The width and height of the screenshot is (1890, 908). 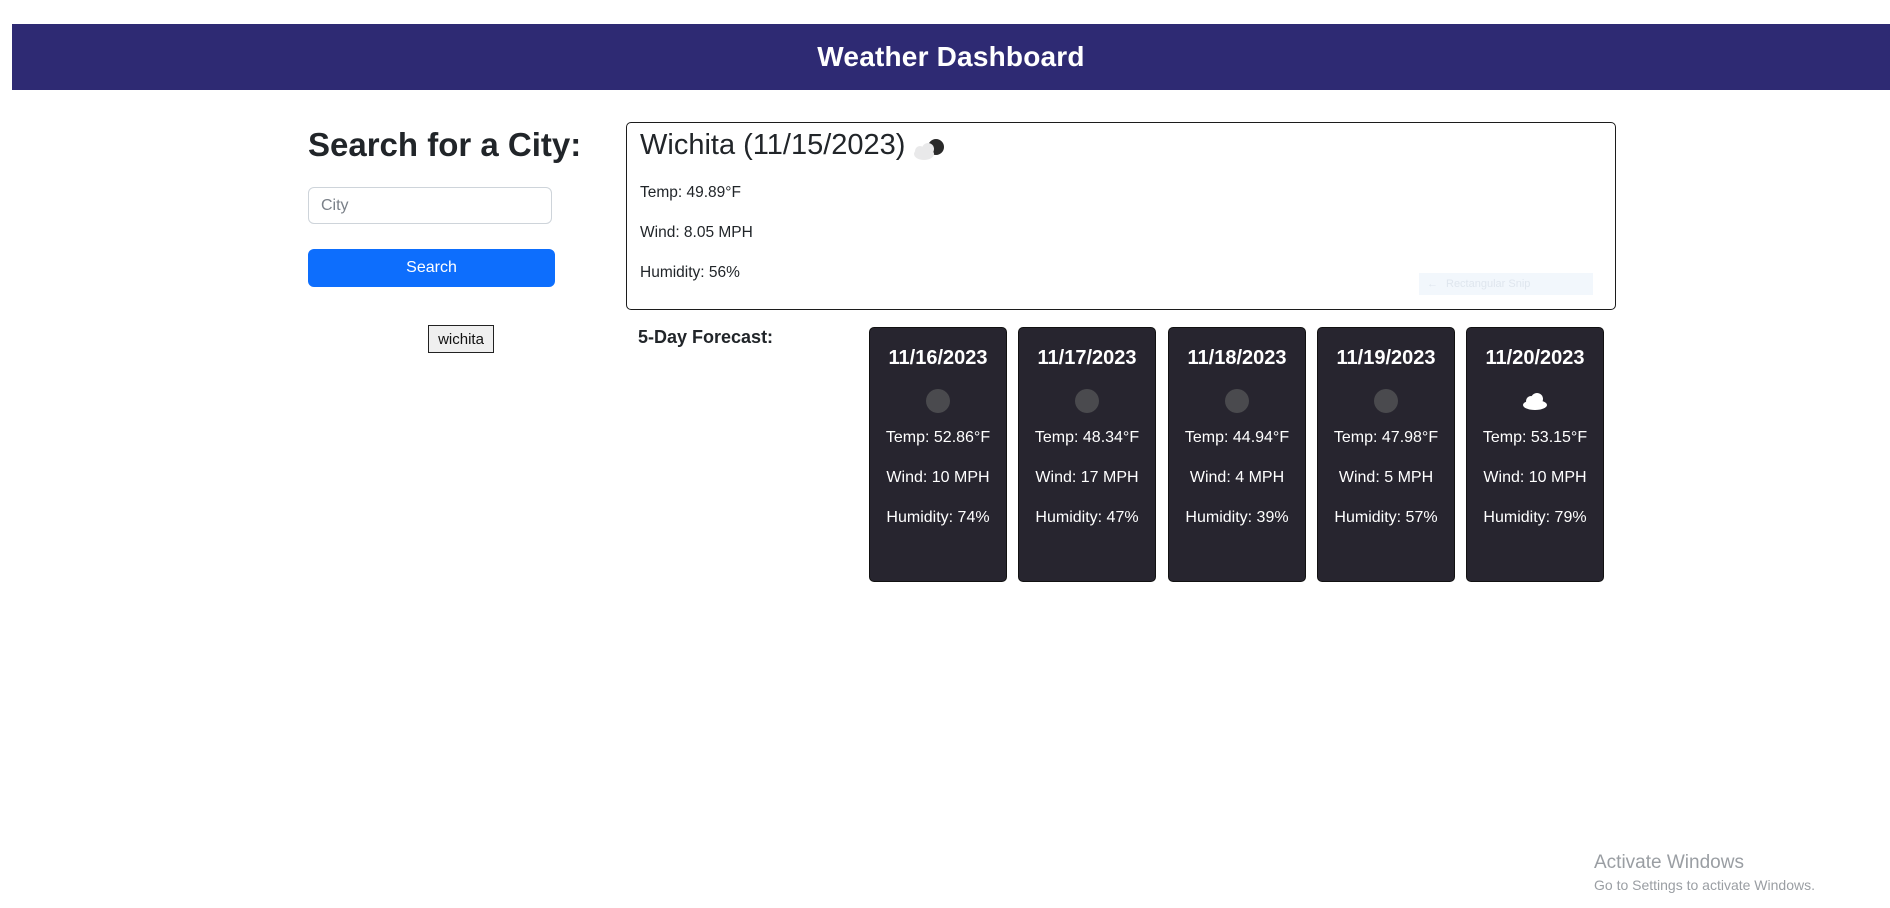 I want to click on forecast-temp: Temp: 48.34°F, so click(x=1087, y=437).